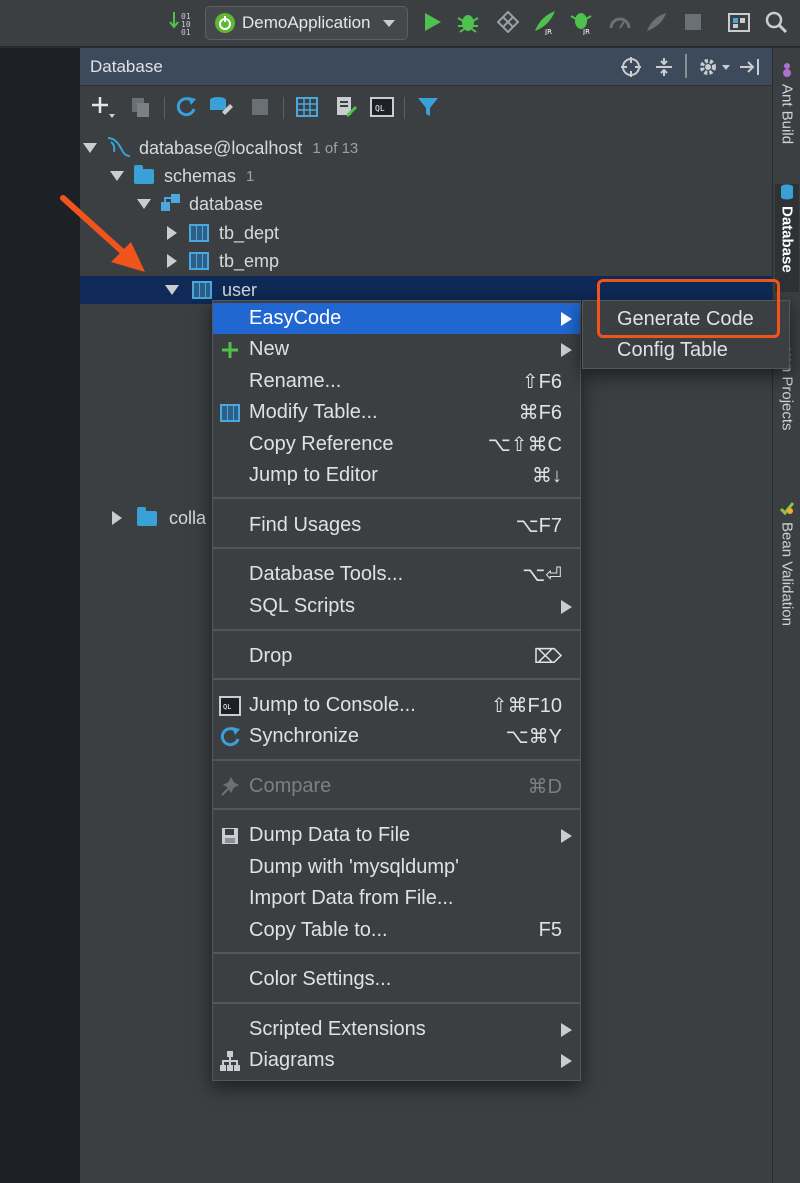 Image resolution: width=800 pixels, height=1183 pixels. I want to click on menu-item-jump-to-editor: Jump to Editor ⌘↓, so click(396, 475).